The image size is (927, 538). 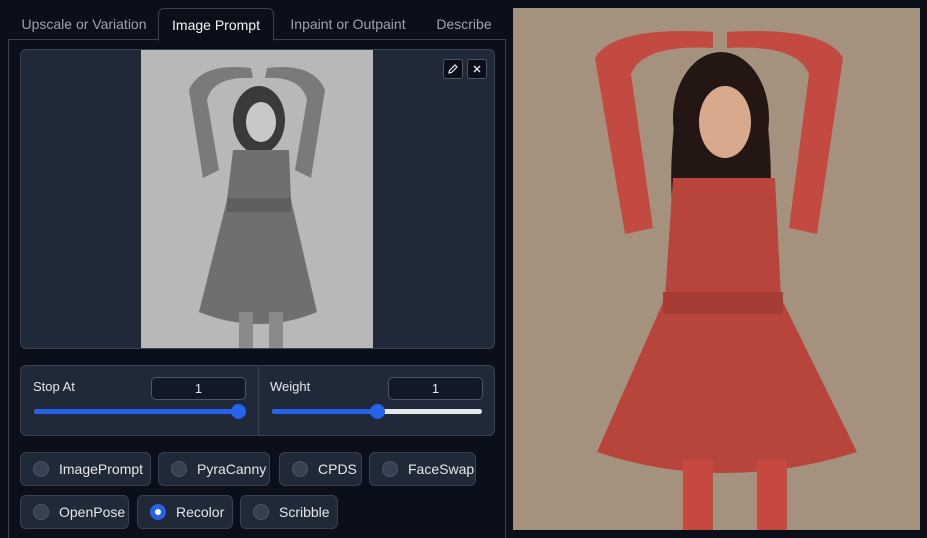 I want to click on radio-recolor: Recolor, so click(x=185, y=512).